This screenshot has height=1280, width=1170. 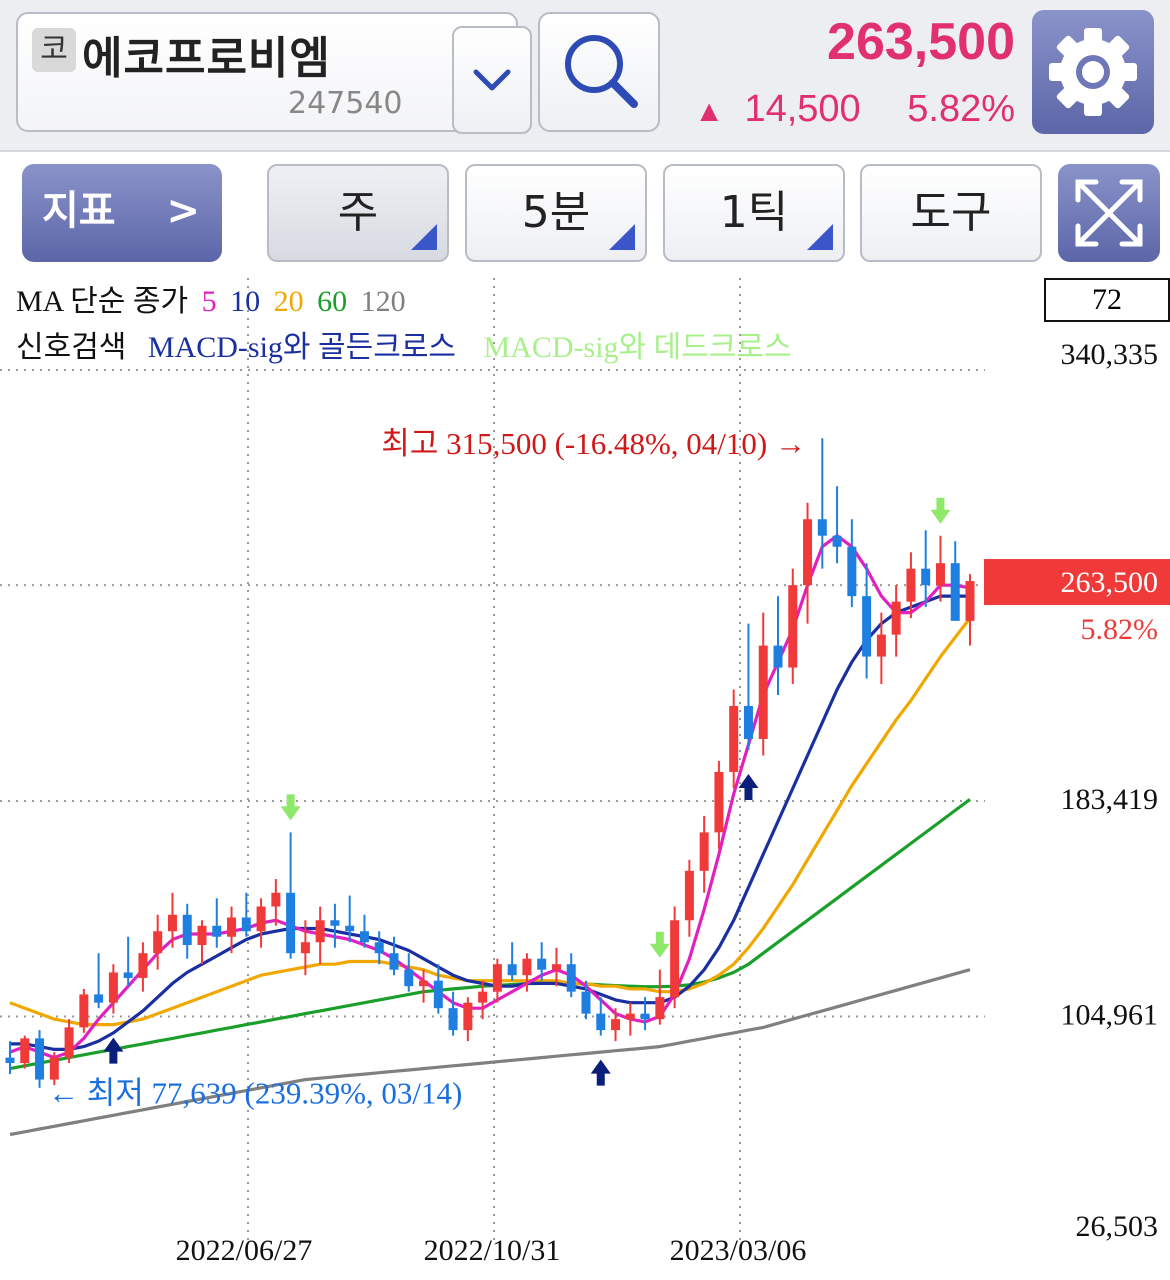 I want to click on indicator-value-box: 72, so click(x=1107, y=300).